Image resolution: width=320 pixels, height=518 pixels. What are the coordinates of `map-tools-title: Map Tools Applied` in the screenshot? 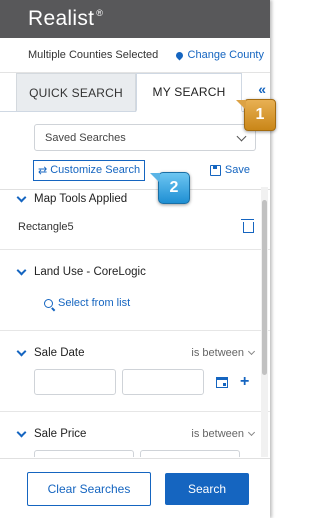 It's located at (81, 199).